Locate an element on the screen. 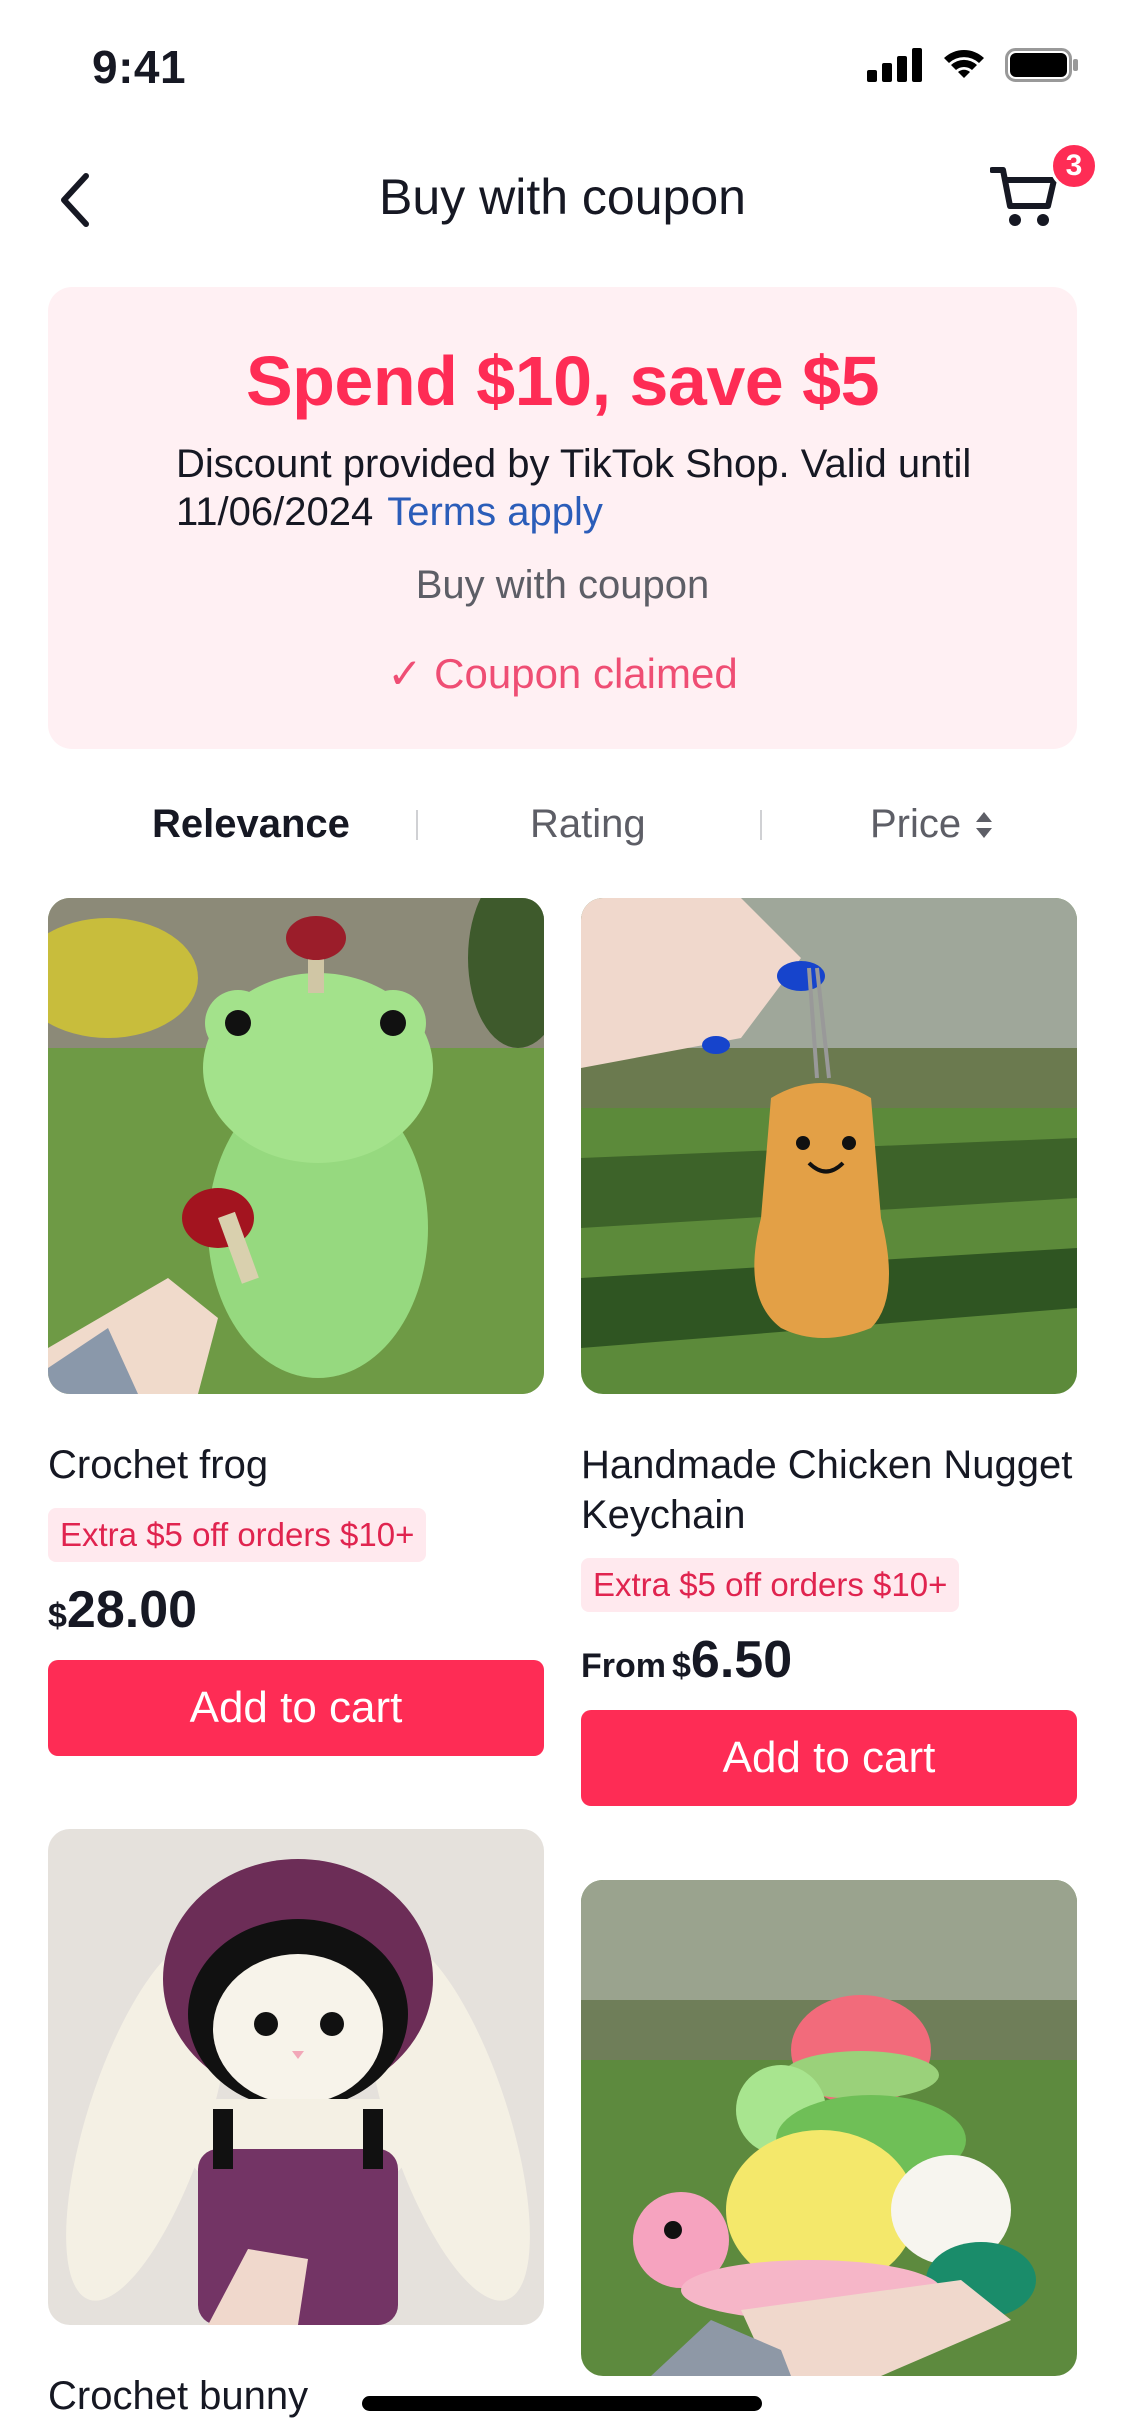 This screenshot has height=2436, width=1125. battery-icon is located at coordinates (1041, 65).